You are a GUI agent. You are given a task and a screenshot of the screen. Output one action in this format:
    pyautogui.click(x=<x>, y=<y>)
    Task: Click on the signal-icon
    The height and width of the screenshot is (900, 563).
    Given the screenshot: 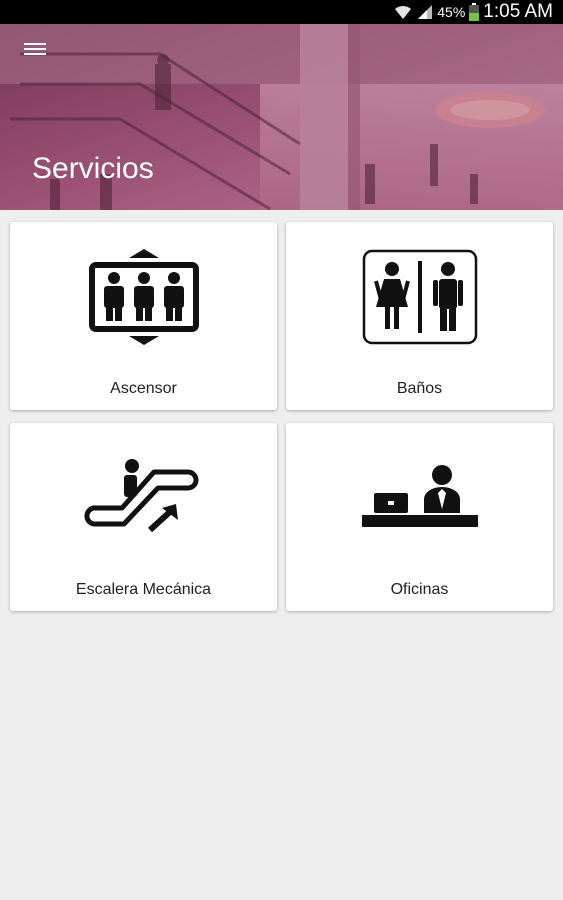 What is the action you would take?
    pyautogui.click(x=425, y=12)
    